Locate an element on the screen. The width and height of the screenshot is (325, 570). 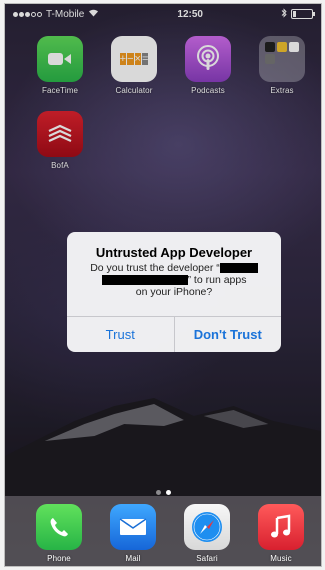
alert-message-part2: ” to run apps is located at coordinates (217, 280).